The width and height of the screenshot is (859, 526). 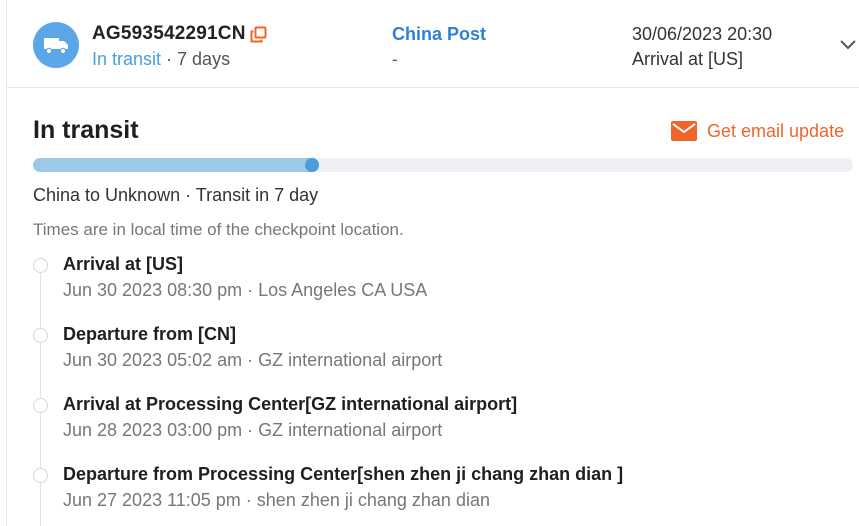 I want to click on detail-title: In transit, so click(x=86, y=130).